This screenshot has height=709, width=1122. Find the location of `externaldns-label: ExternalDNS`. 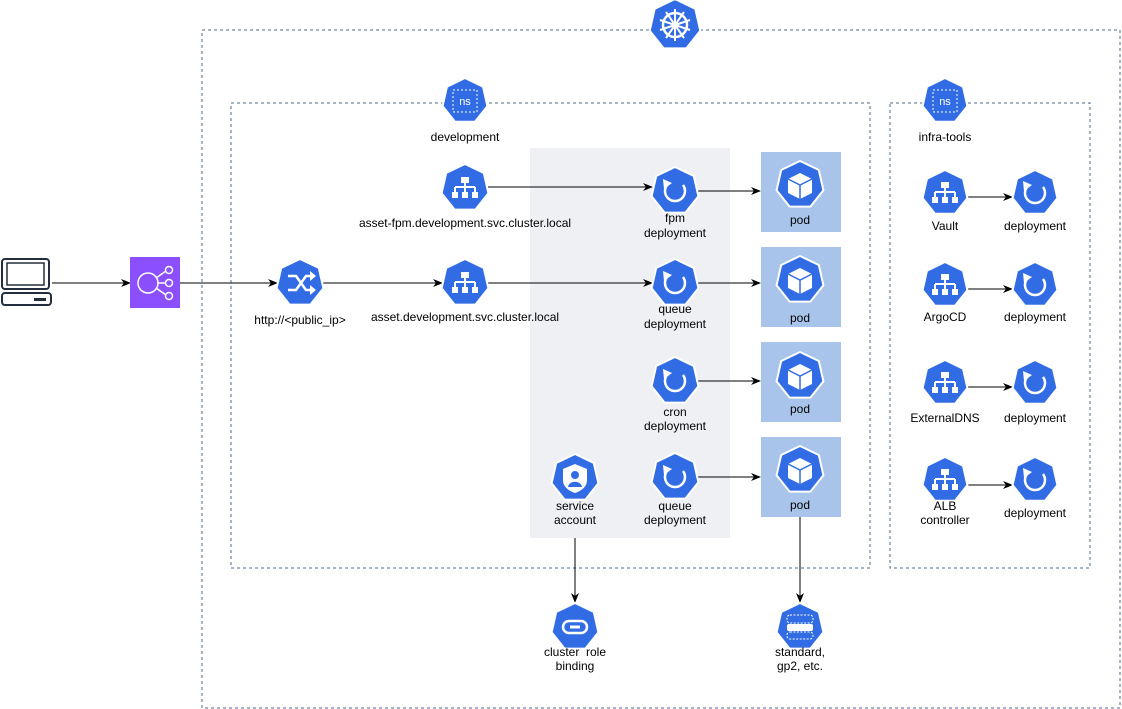

externaldns-label: ExternalDNS is located at coordinates (944, 418).